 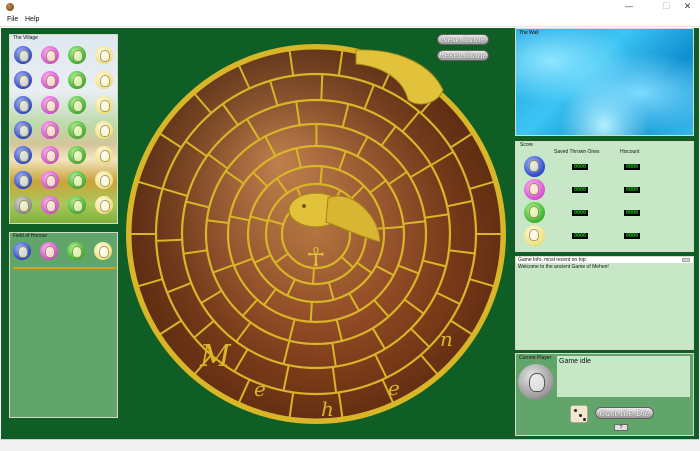 What do you see at coordinates (623, 376) in the screenshot?
I see `status-box: Game idle` at bounding box center [623, 376].